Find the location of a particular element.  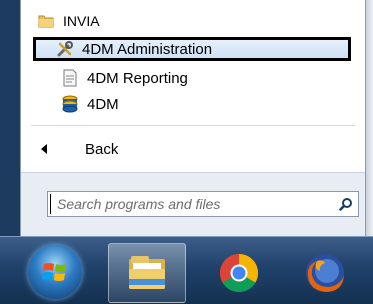

search-icon is located at coordinates (346, 204).